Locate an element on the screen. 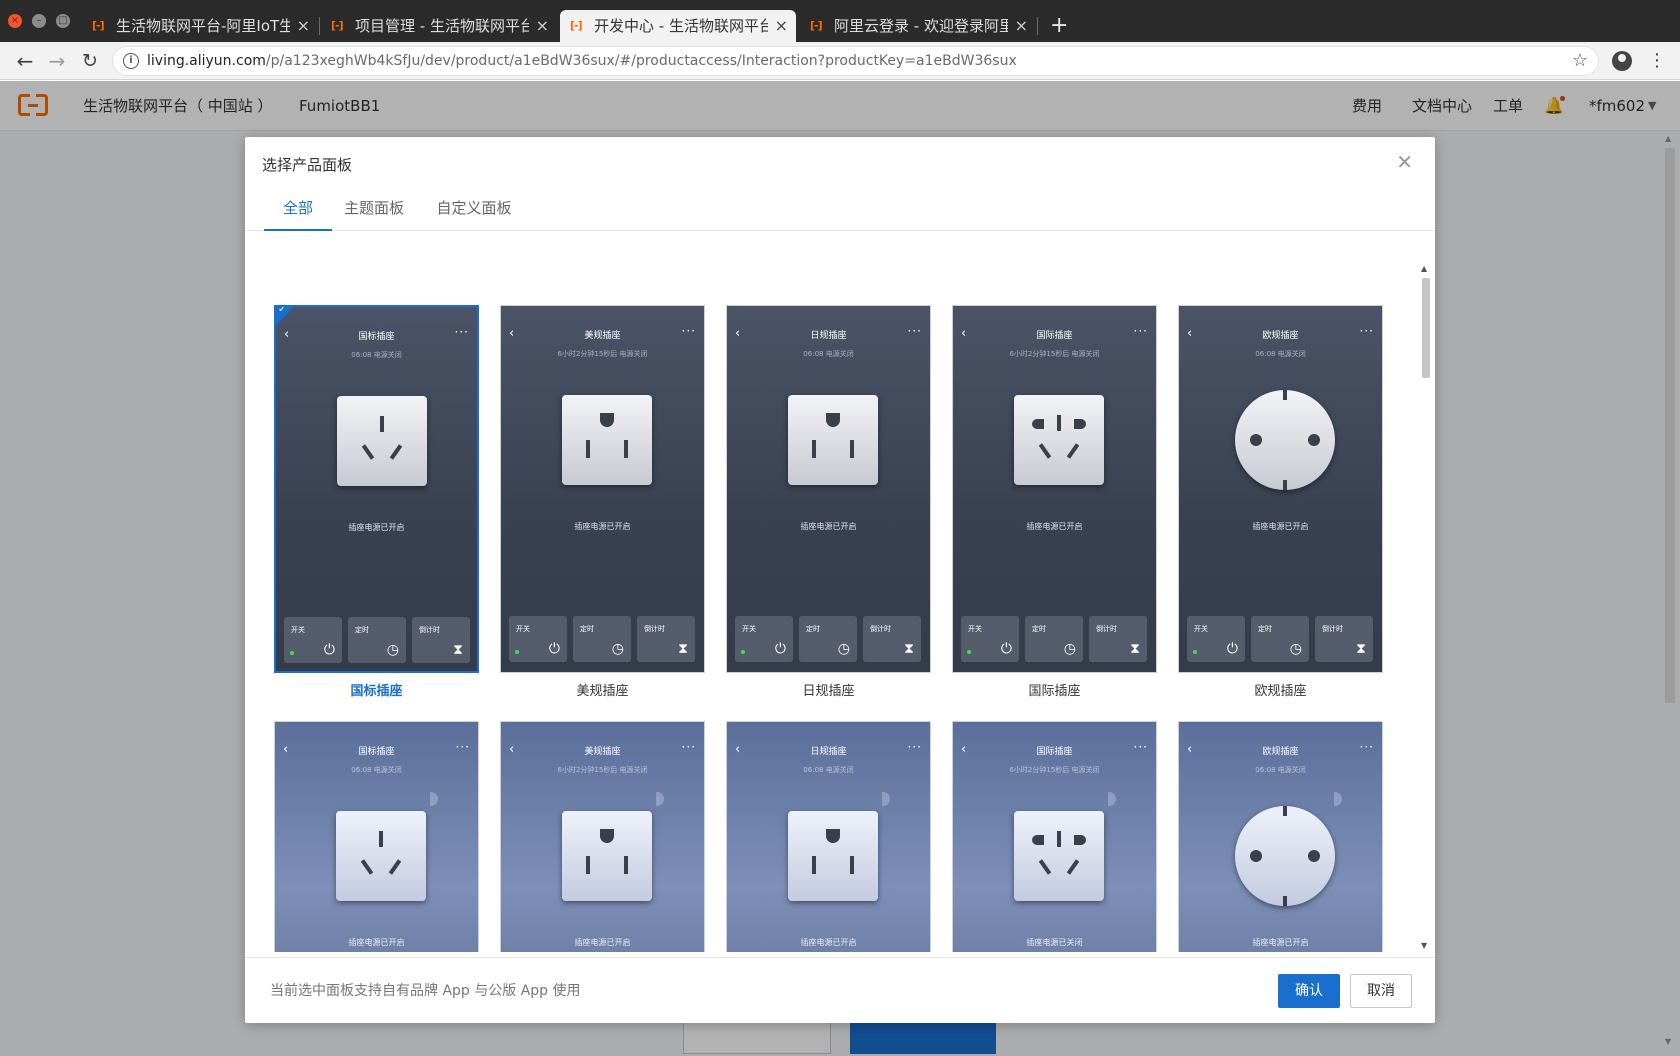 This screenshot has width=1680, height=1056. panel-card: ‹ 国际插座 ··· 6小时2分钟15秒后 电源关闭 插座电源已关闭 is located at coordinates (1054, 836).